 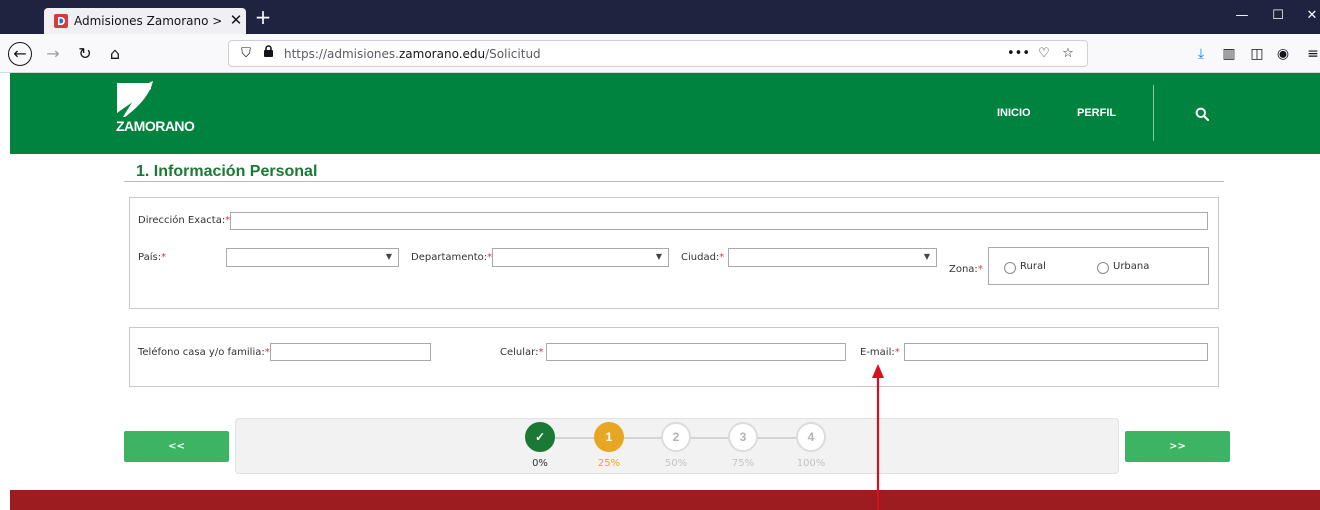 What do you see at coordinates (1044, 54) in the screenshot?
I see `pocket-icon: ♡` at bounding box center [1044, 54].